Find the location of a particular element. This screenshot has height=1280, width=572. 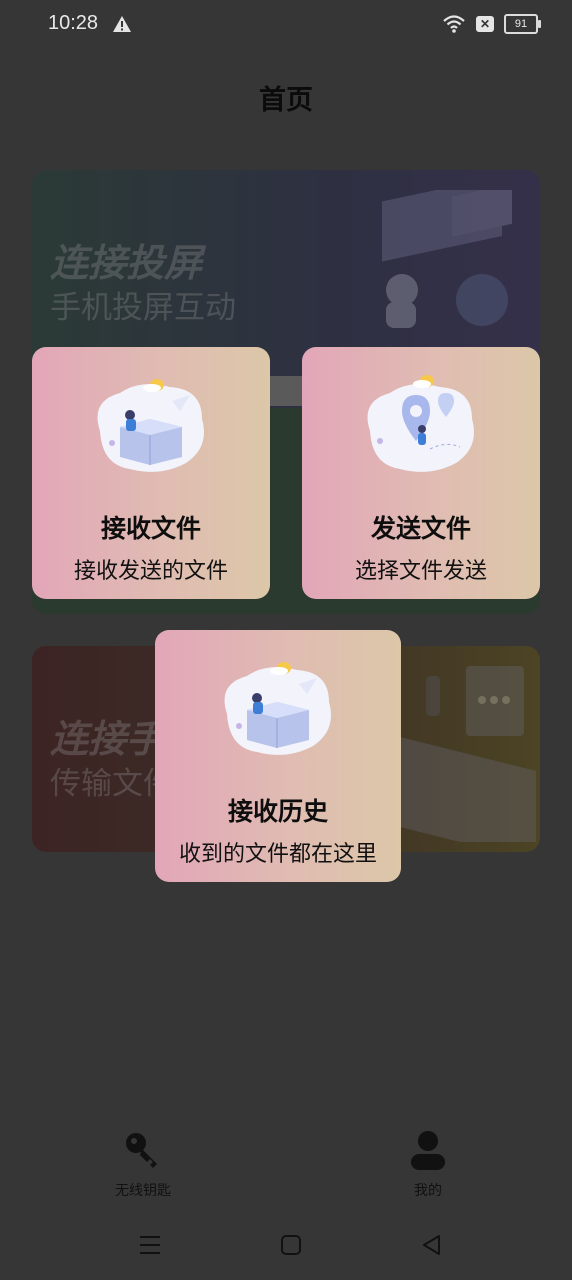

nav-item-wireless-key: 无线钥匙 is located at coordinates (143, 1165).